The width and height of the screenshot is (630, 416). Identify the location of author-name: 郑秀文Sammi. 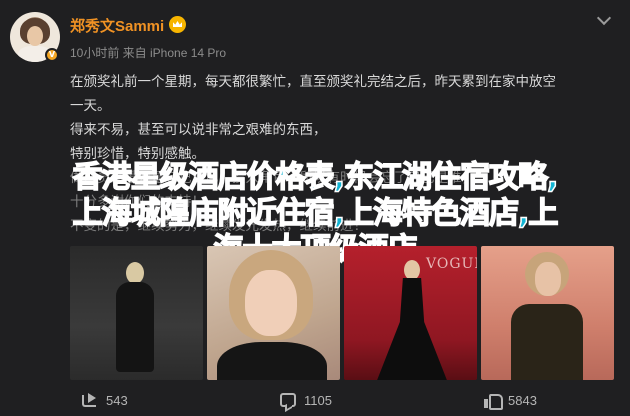
(117, 25).